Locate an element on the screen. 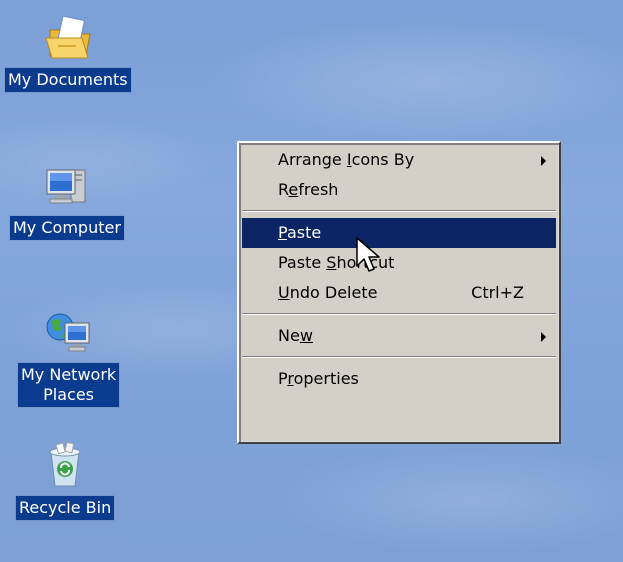 This screenshot has width=623, height=562. menu-label-mnemonic: P is located at coordinates (282, 232).